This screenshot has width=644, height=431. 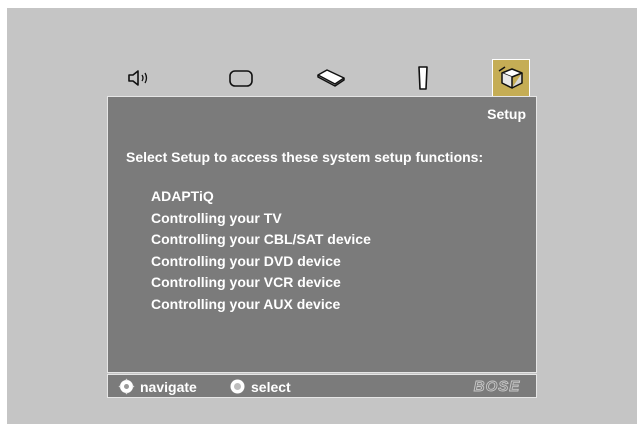 What do you see at coordinates (261, 283) in the screenshot?
I see `menu-item-vcr: Controlling your VCR device` at bounding box center [261, 283].